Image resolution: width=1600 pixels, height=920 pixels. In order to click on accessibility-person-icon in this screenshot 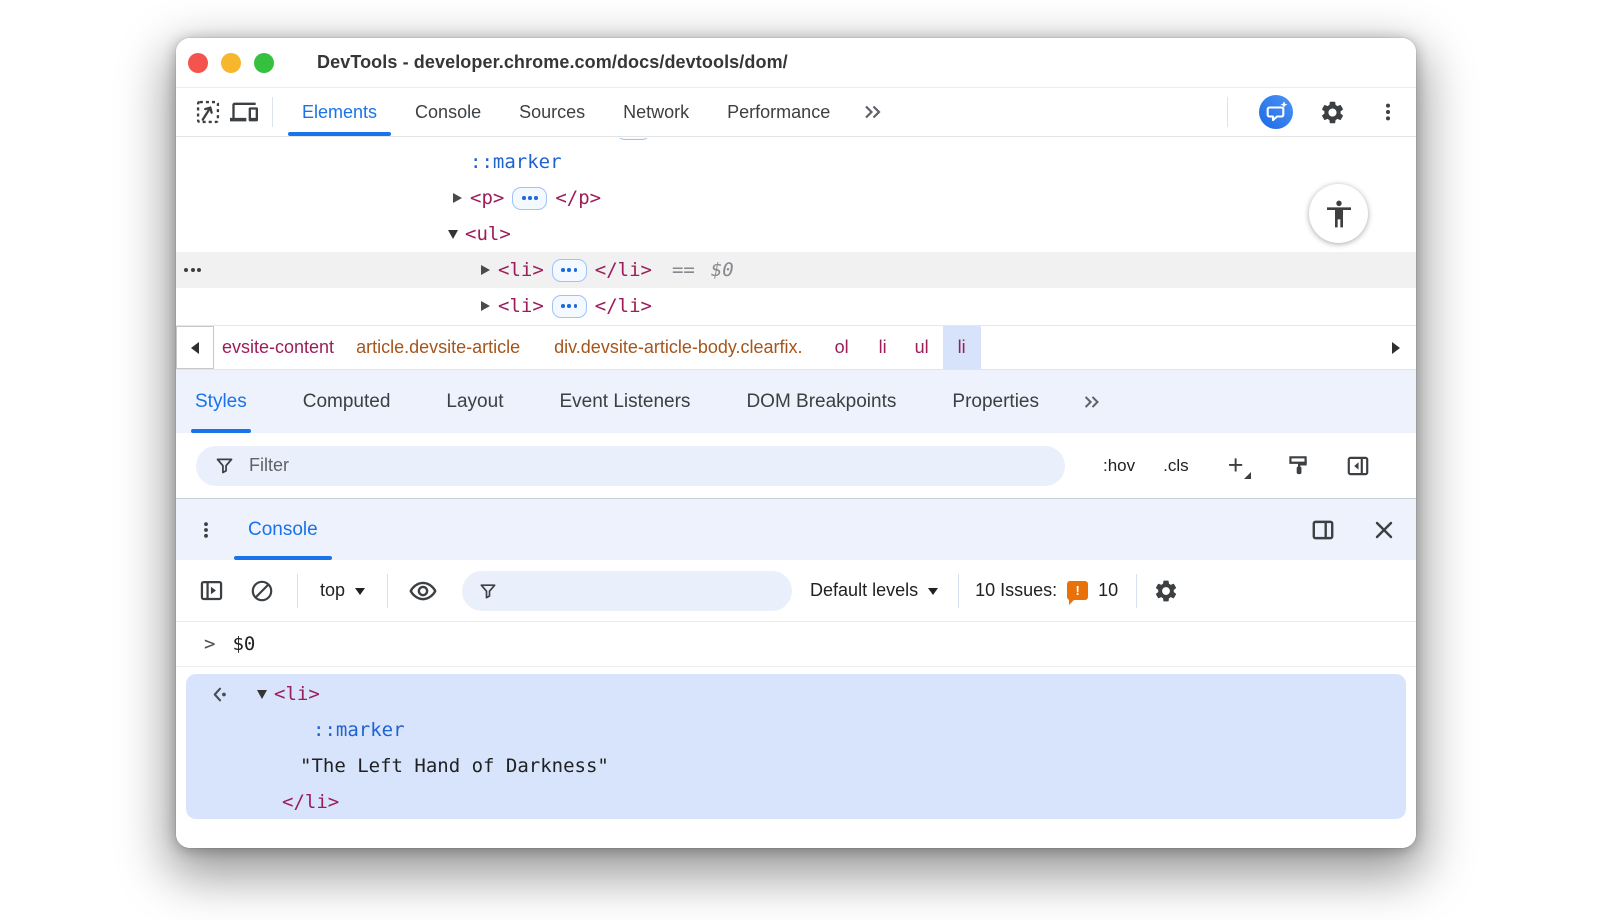, I will do `click(1338, 213)`.